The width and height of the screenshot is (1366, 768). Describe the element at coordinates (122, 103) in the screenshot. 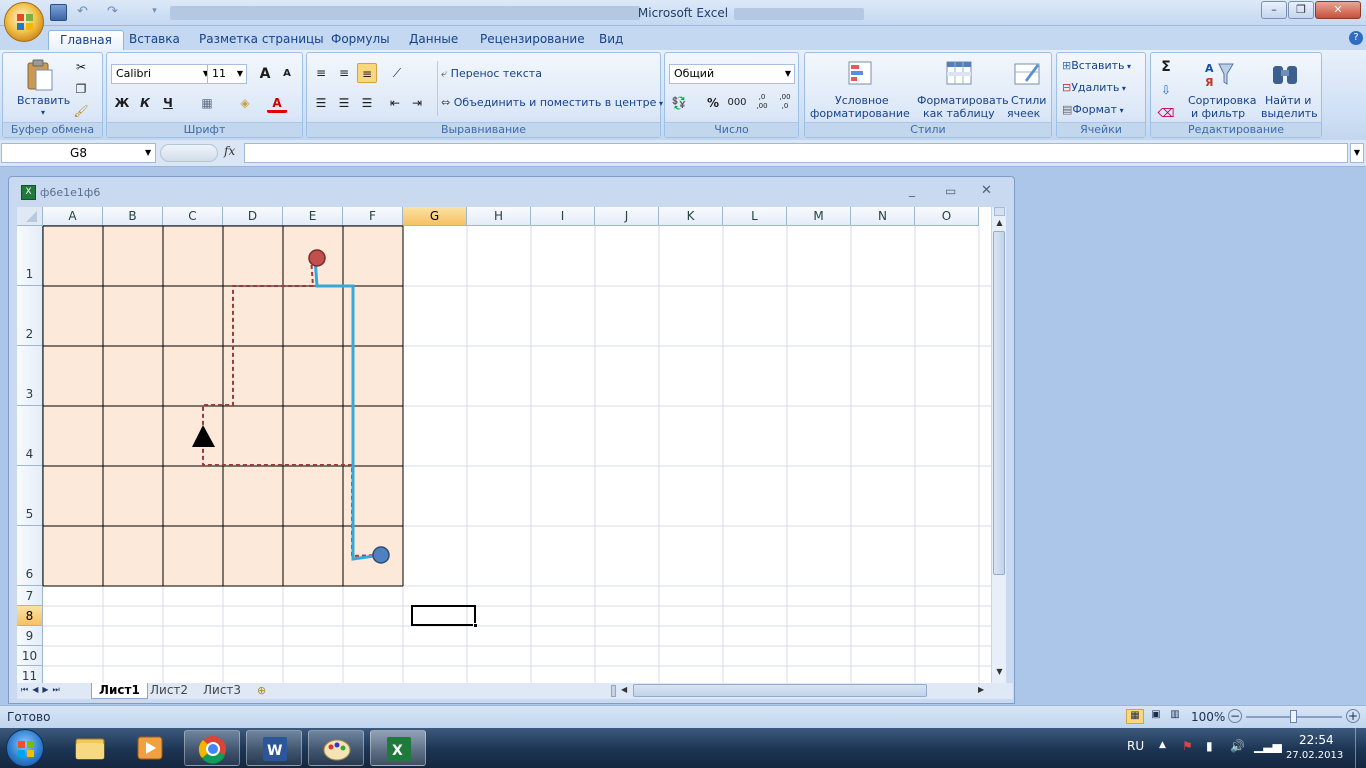

I see `bold-button: Ж` at that location.